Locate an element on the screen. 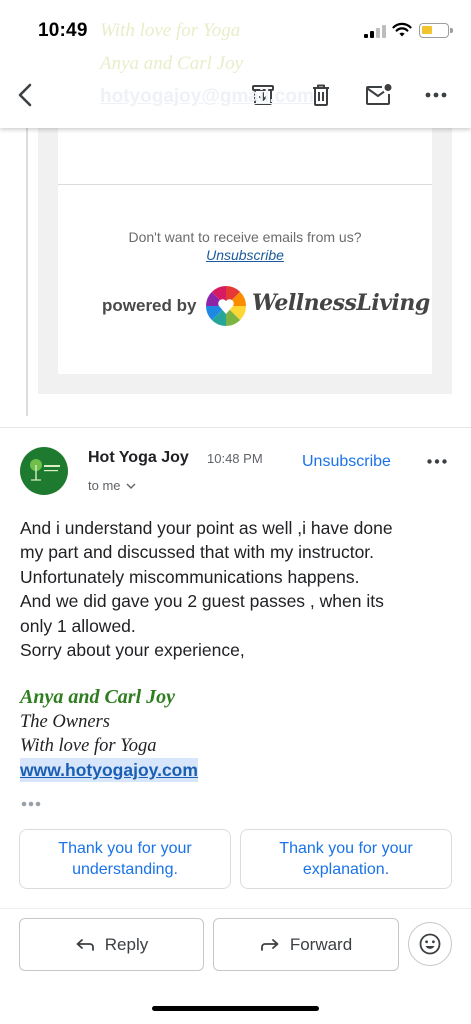  wifi-icon is located at coordinates (402, 29).